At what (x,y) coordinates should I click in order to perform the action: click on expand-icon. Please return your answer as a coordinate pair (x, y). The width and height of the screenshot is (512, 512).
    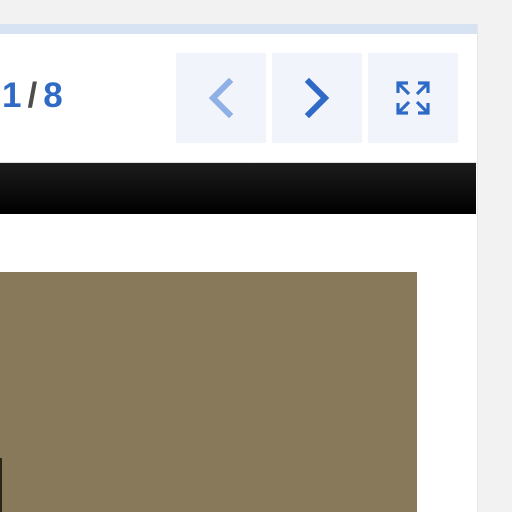
    Looking at the image, I should click on (413, 98).